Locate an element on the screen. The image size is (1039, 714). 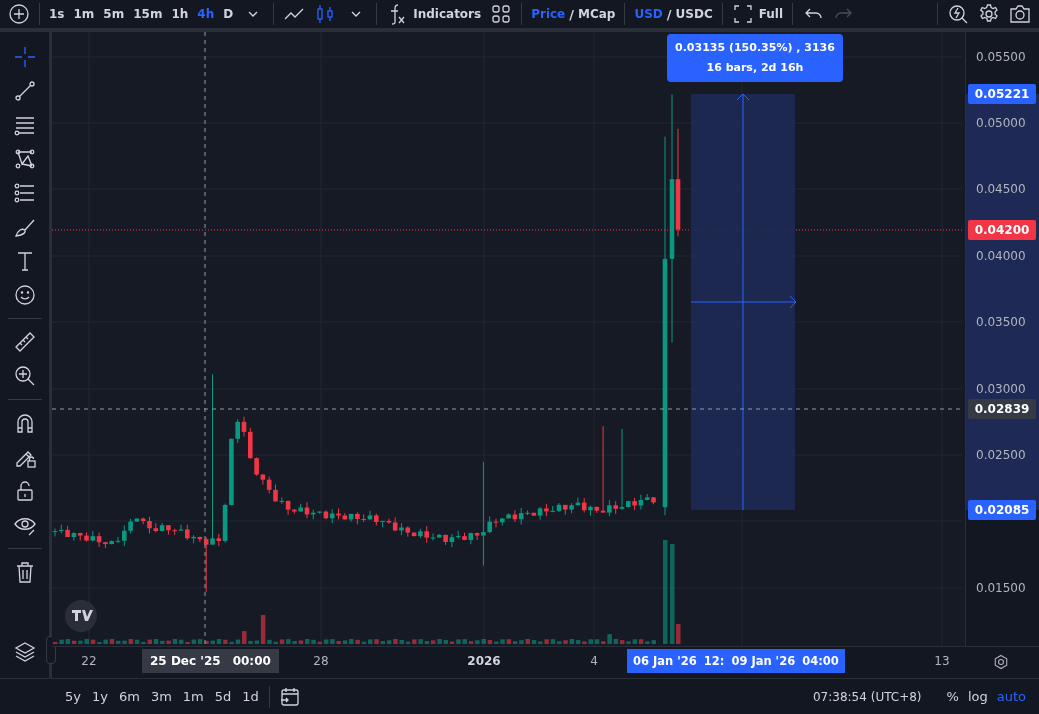
tooltip-text: 0.03135 (150.35%) , 3136 is located at coordinates (755, 48).